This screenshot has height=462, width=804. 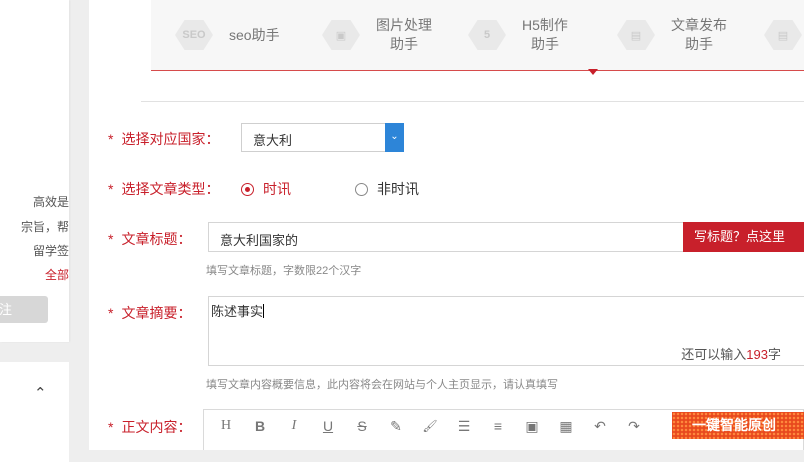 What do you see at coordinates (394, 137) in the screenshot?
I see `chevron-down-icon: ⌄` at bounding box center [394, 137].